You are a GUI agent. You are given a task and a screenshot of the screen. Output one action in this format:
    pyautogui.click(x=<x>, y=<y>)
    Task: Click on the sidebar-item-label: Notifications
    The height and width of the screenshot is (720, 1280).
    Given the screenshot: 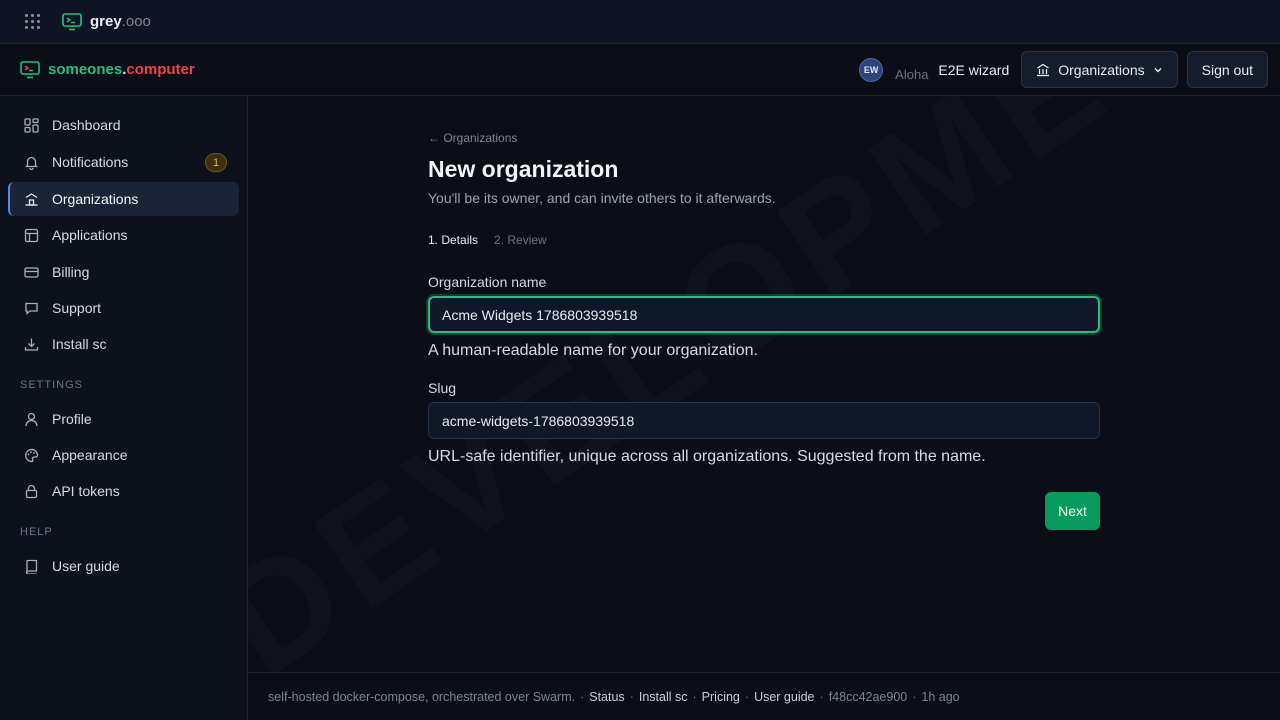 What is the action you would take?
    pyautogui.click(x=90, y=162)
    